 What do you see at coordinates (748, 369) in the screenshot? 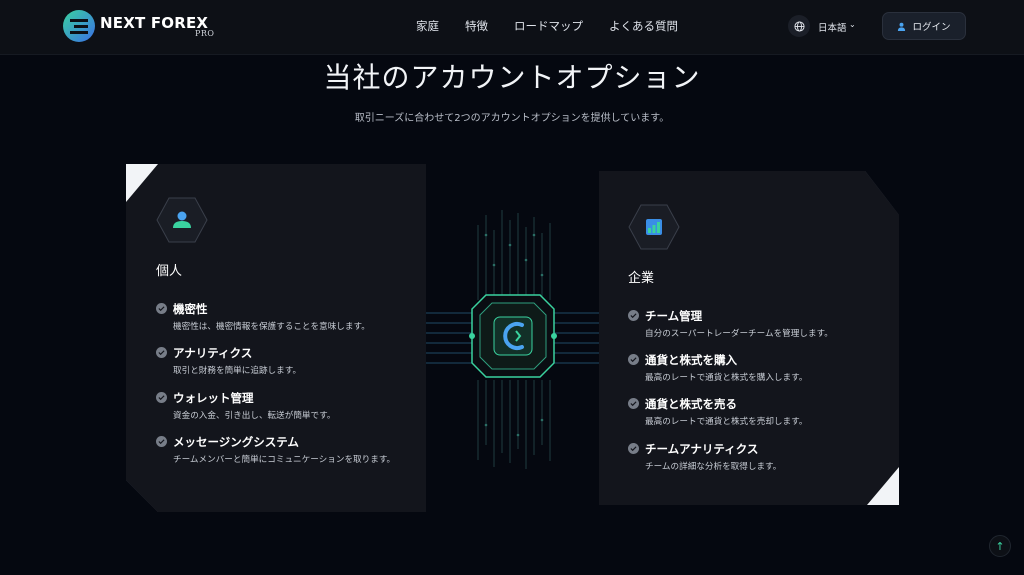
I see `feature-item: 通貨と株式を購入 最高のレートで通貨と株式を購入します。` at bounding box center [748, 369].